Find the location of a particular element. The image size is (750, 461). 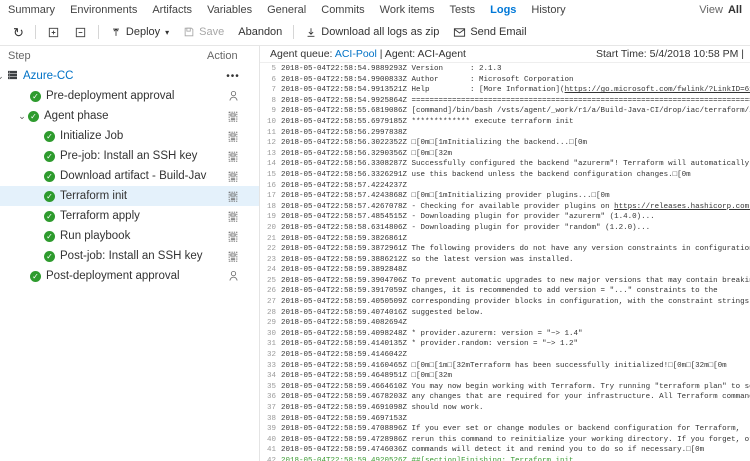

step-row-pre-job-install-an-ssh-key: ✓ Pre-job: Install an SSH key is located at coordinates (129, 156).